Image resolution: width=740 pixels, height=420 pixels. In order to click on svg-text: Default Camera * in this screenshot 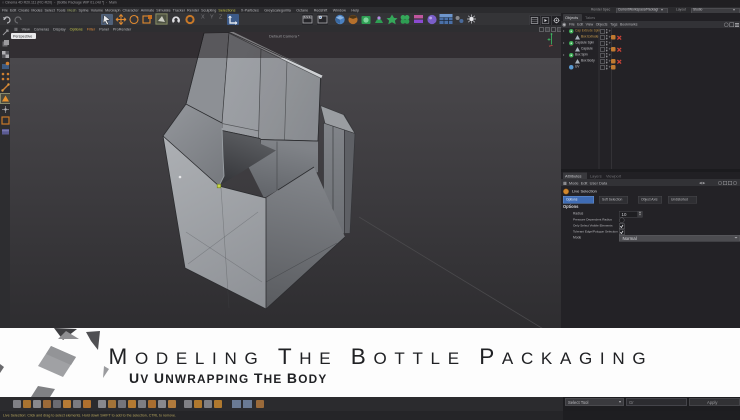, I will do `click(284, 36)`.